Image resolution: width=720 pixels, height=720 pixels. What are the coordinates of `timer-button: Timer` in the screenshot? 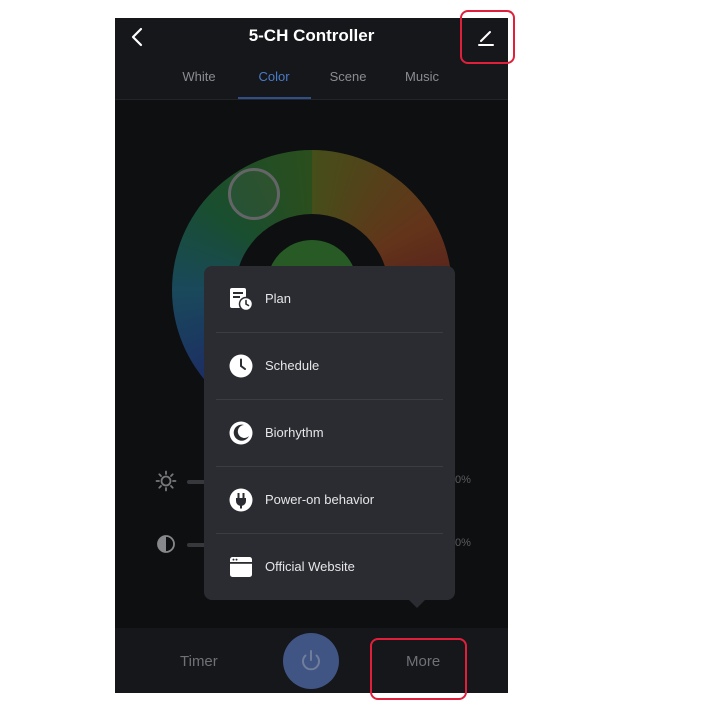 It's located at (199, 661).